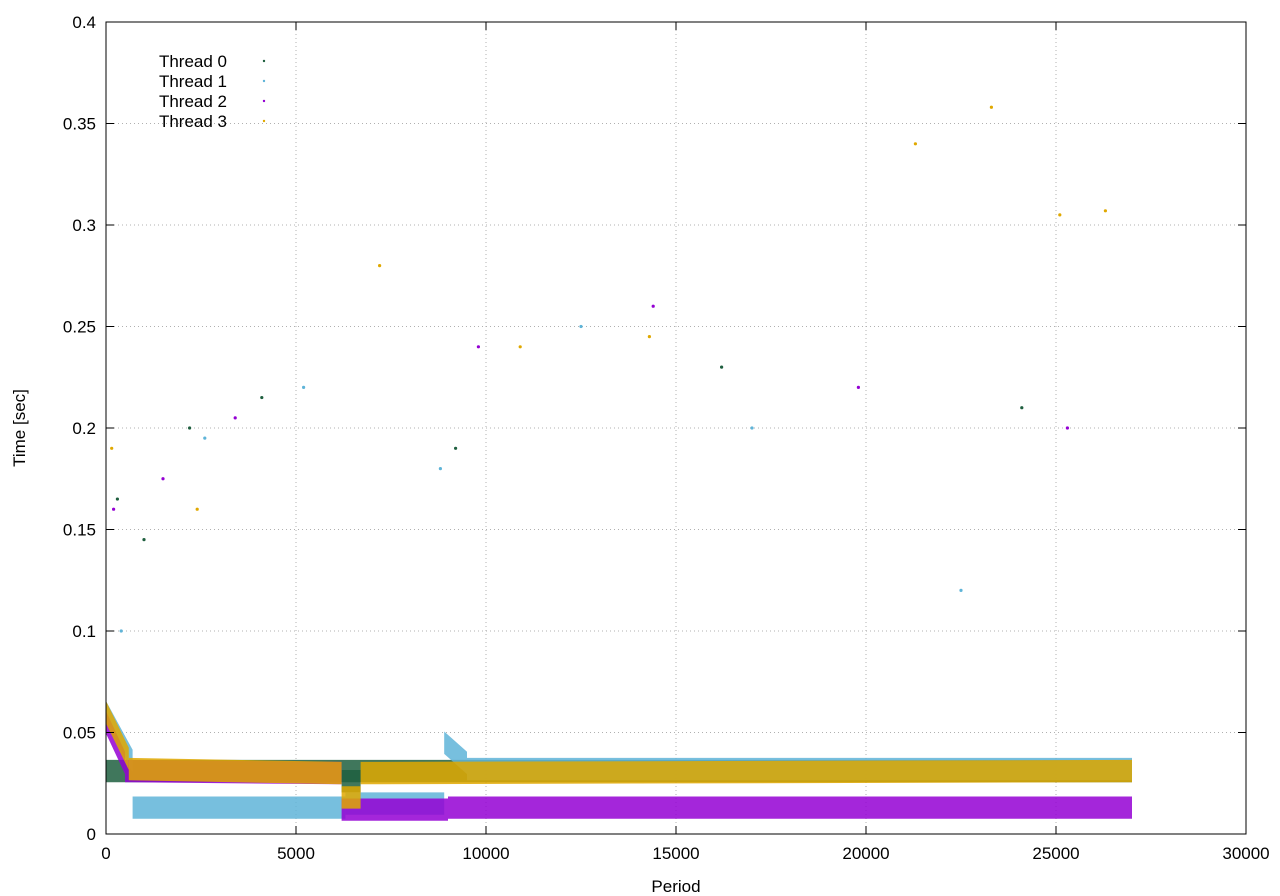 Image resolution: width=1280 pixels, height=896 pixels. Describe the element at coordinates (865, 853) in the screenshot. I see `x-tick-label: 20000` at that location.